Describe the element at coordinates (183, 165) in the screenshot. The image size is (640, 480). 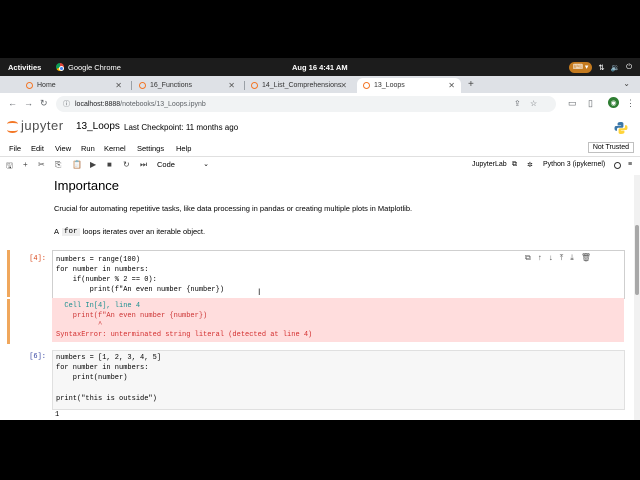
I see `cell-type-select: Code ⌄` at that location.